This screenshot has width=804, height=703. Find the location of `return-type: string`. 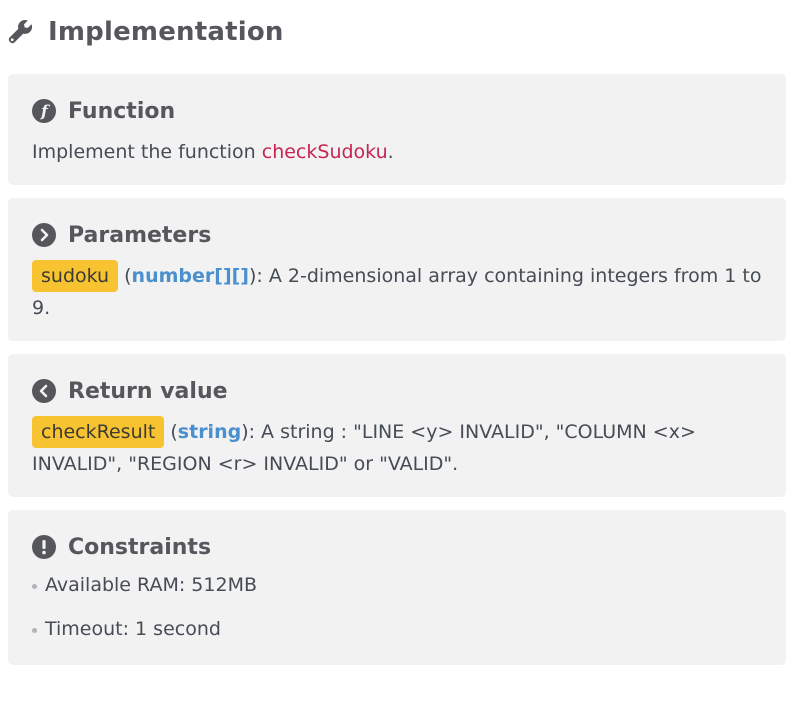

return-type: string is located at coordinates (209, 432).